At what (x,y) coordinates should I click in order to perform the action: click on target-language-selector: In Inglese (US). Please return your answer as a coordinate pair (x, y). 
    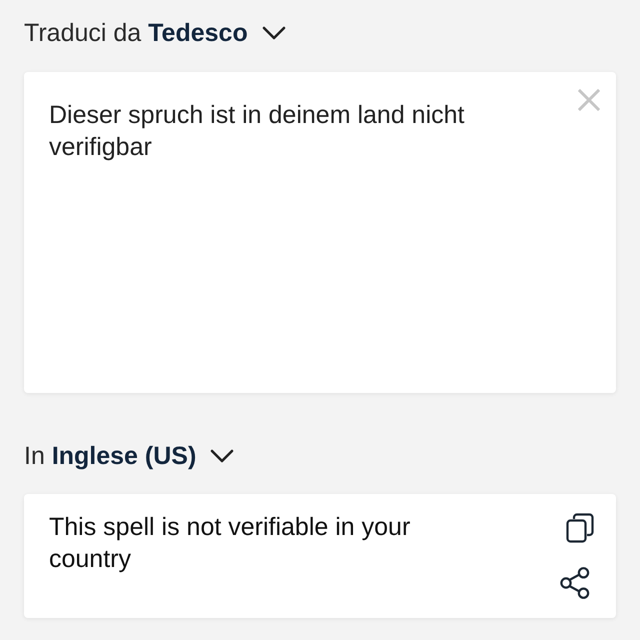
    Looking at the image, I should click on (129, 456).